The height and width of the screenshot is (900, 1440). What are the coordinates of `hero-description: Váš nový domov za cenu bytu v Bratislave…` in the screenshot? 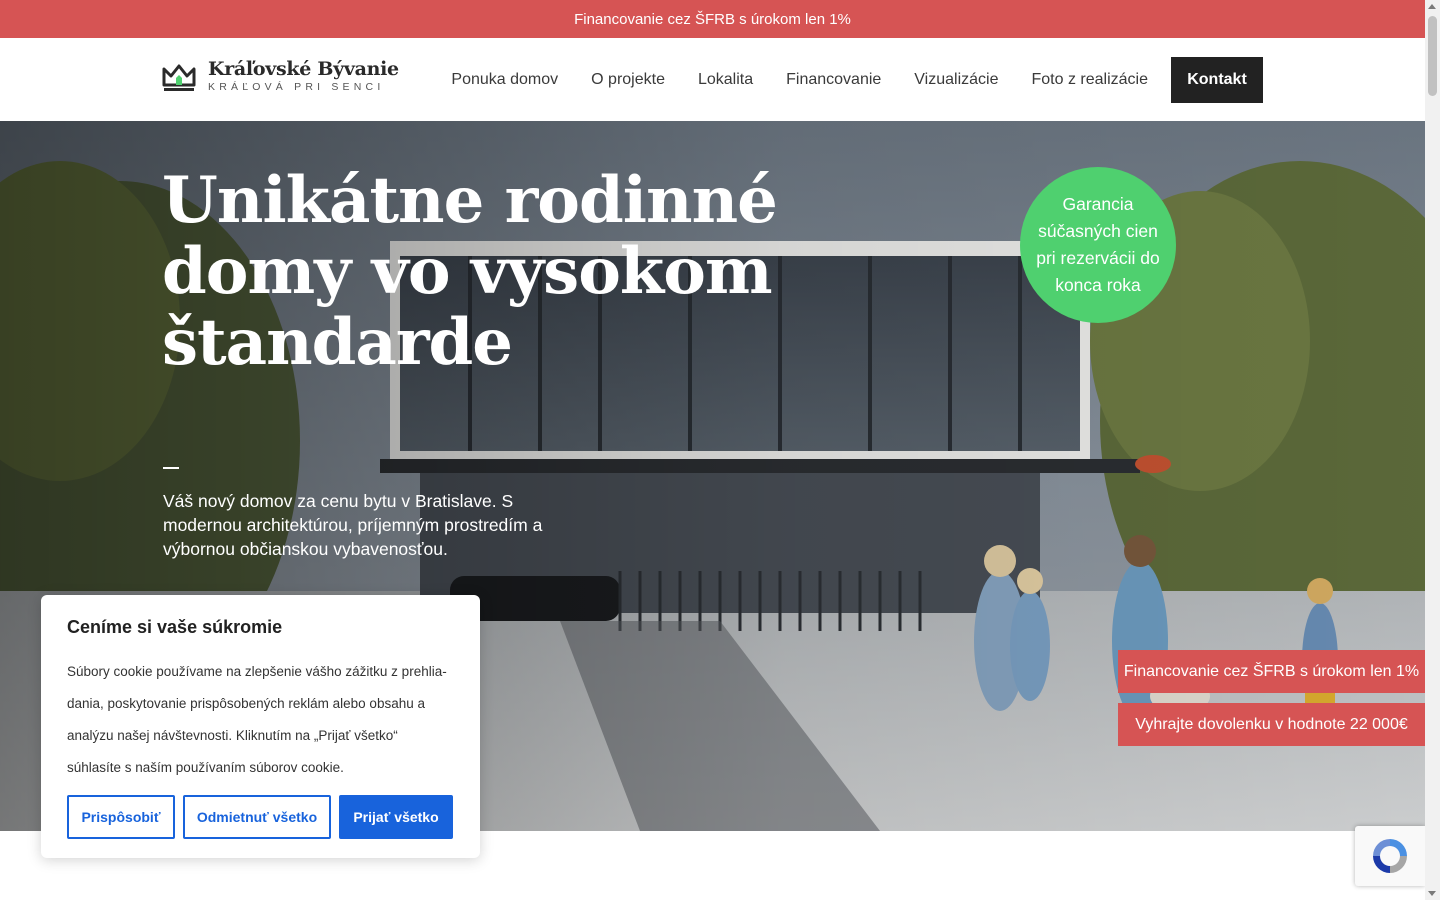 It's located at (353, 525).